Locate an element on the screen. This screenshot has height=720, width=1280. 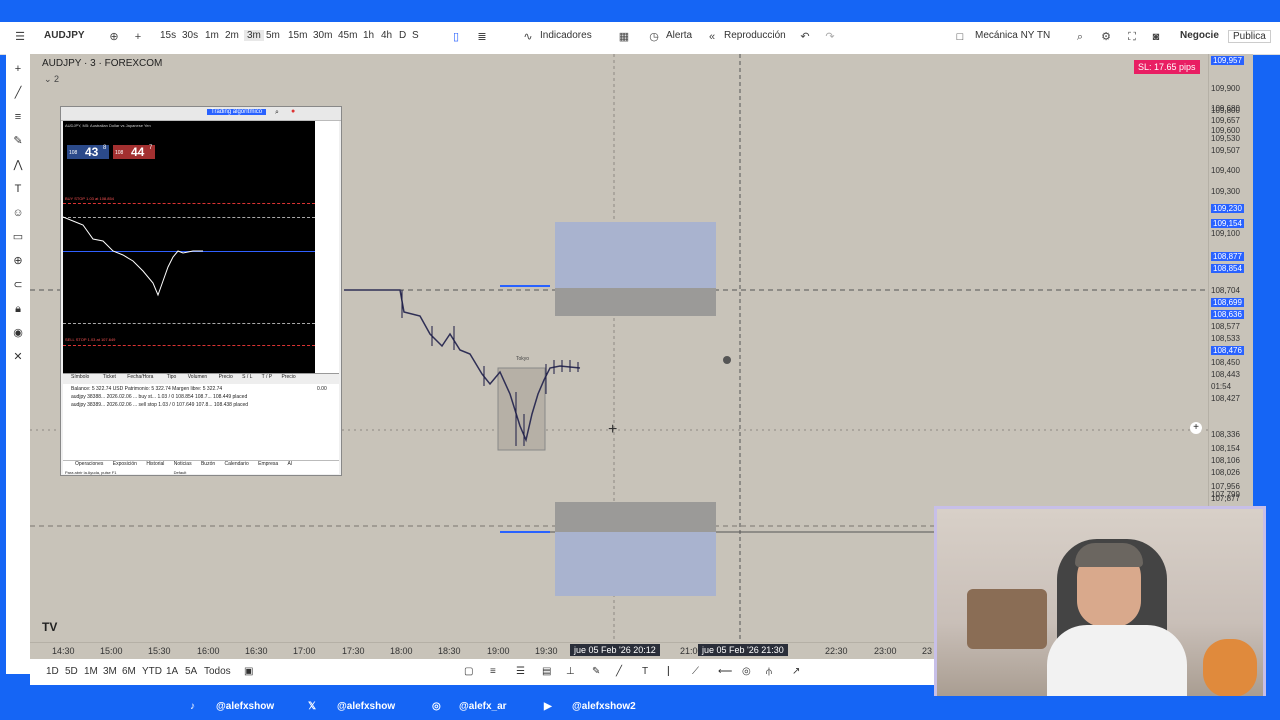
publish-button: Publica is located at coordinates (1249, 36).